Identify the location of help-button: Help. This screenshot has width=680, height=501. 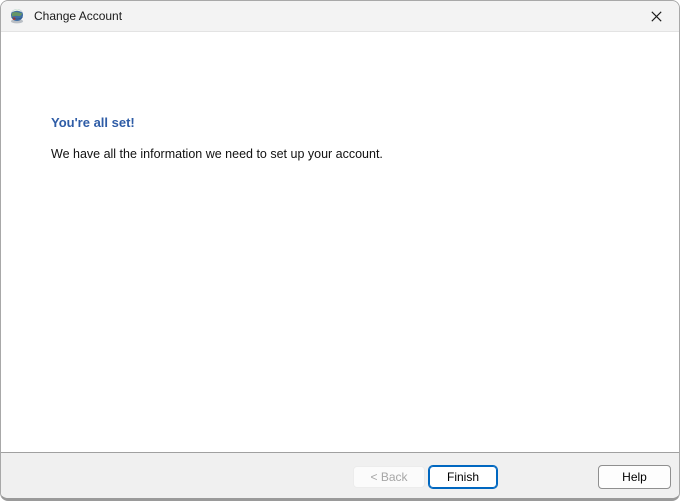
(634, 477).